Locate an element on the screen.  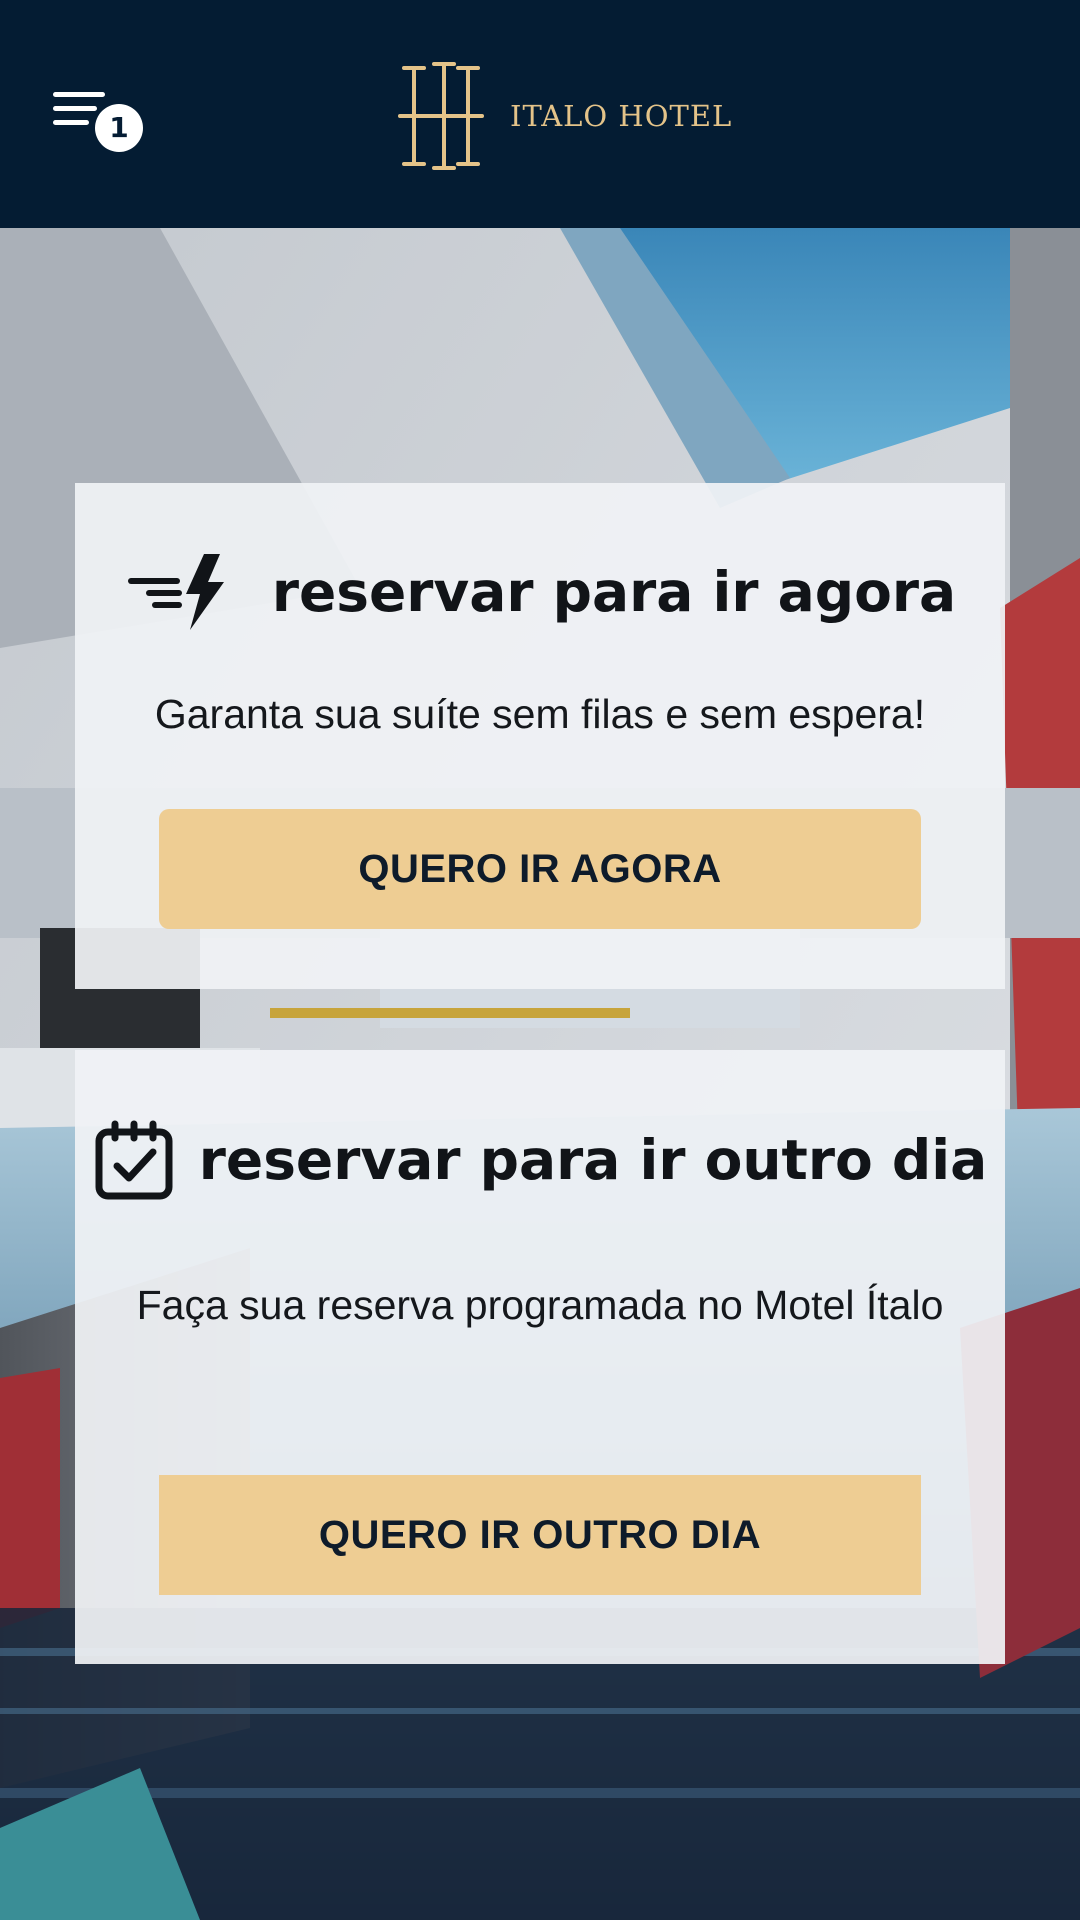
other-day-button: QUERO IR OUTRO DIA is located at coordinates (540, 1535).